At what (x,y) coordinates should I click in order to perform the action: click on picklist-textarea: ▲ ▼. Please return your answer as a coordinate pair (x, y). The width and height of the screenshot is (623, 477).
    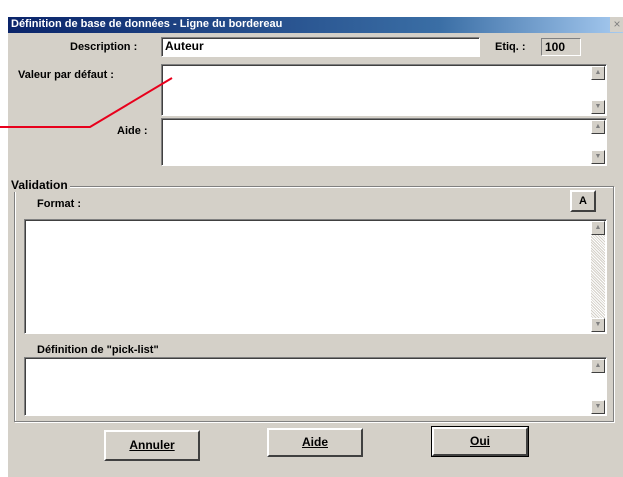
    Looking at the image, I should click on (315, 386).